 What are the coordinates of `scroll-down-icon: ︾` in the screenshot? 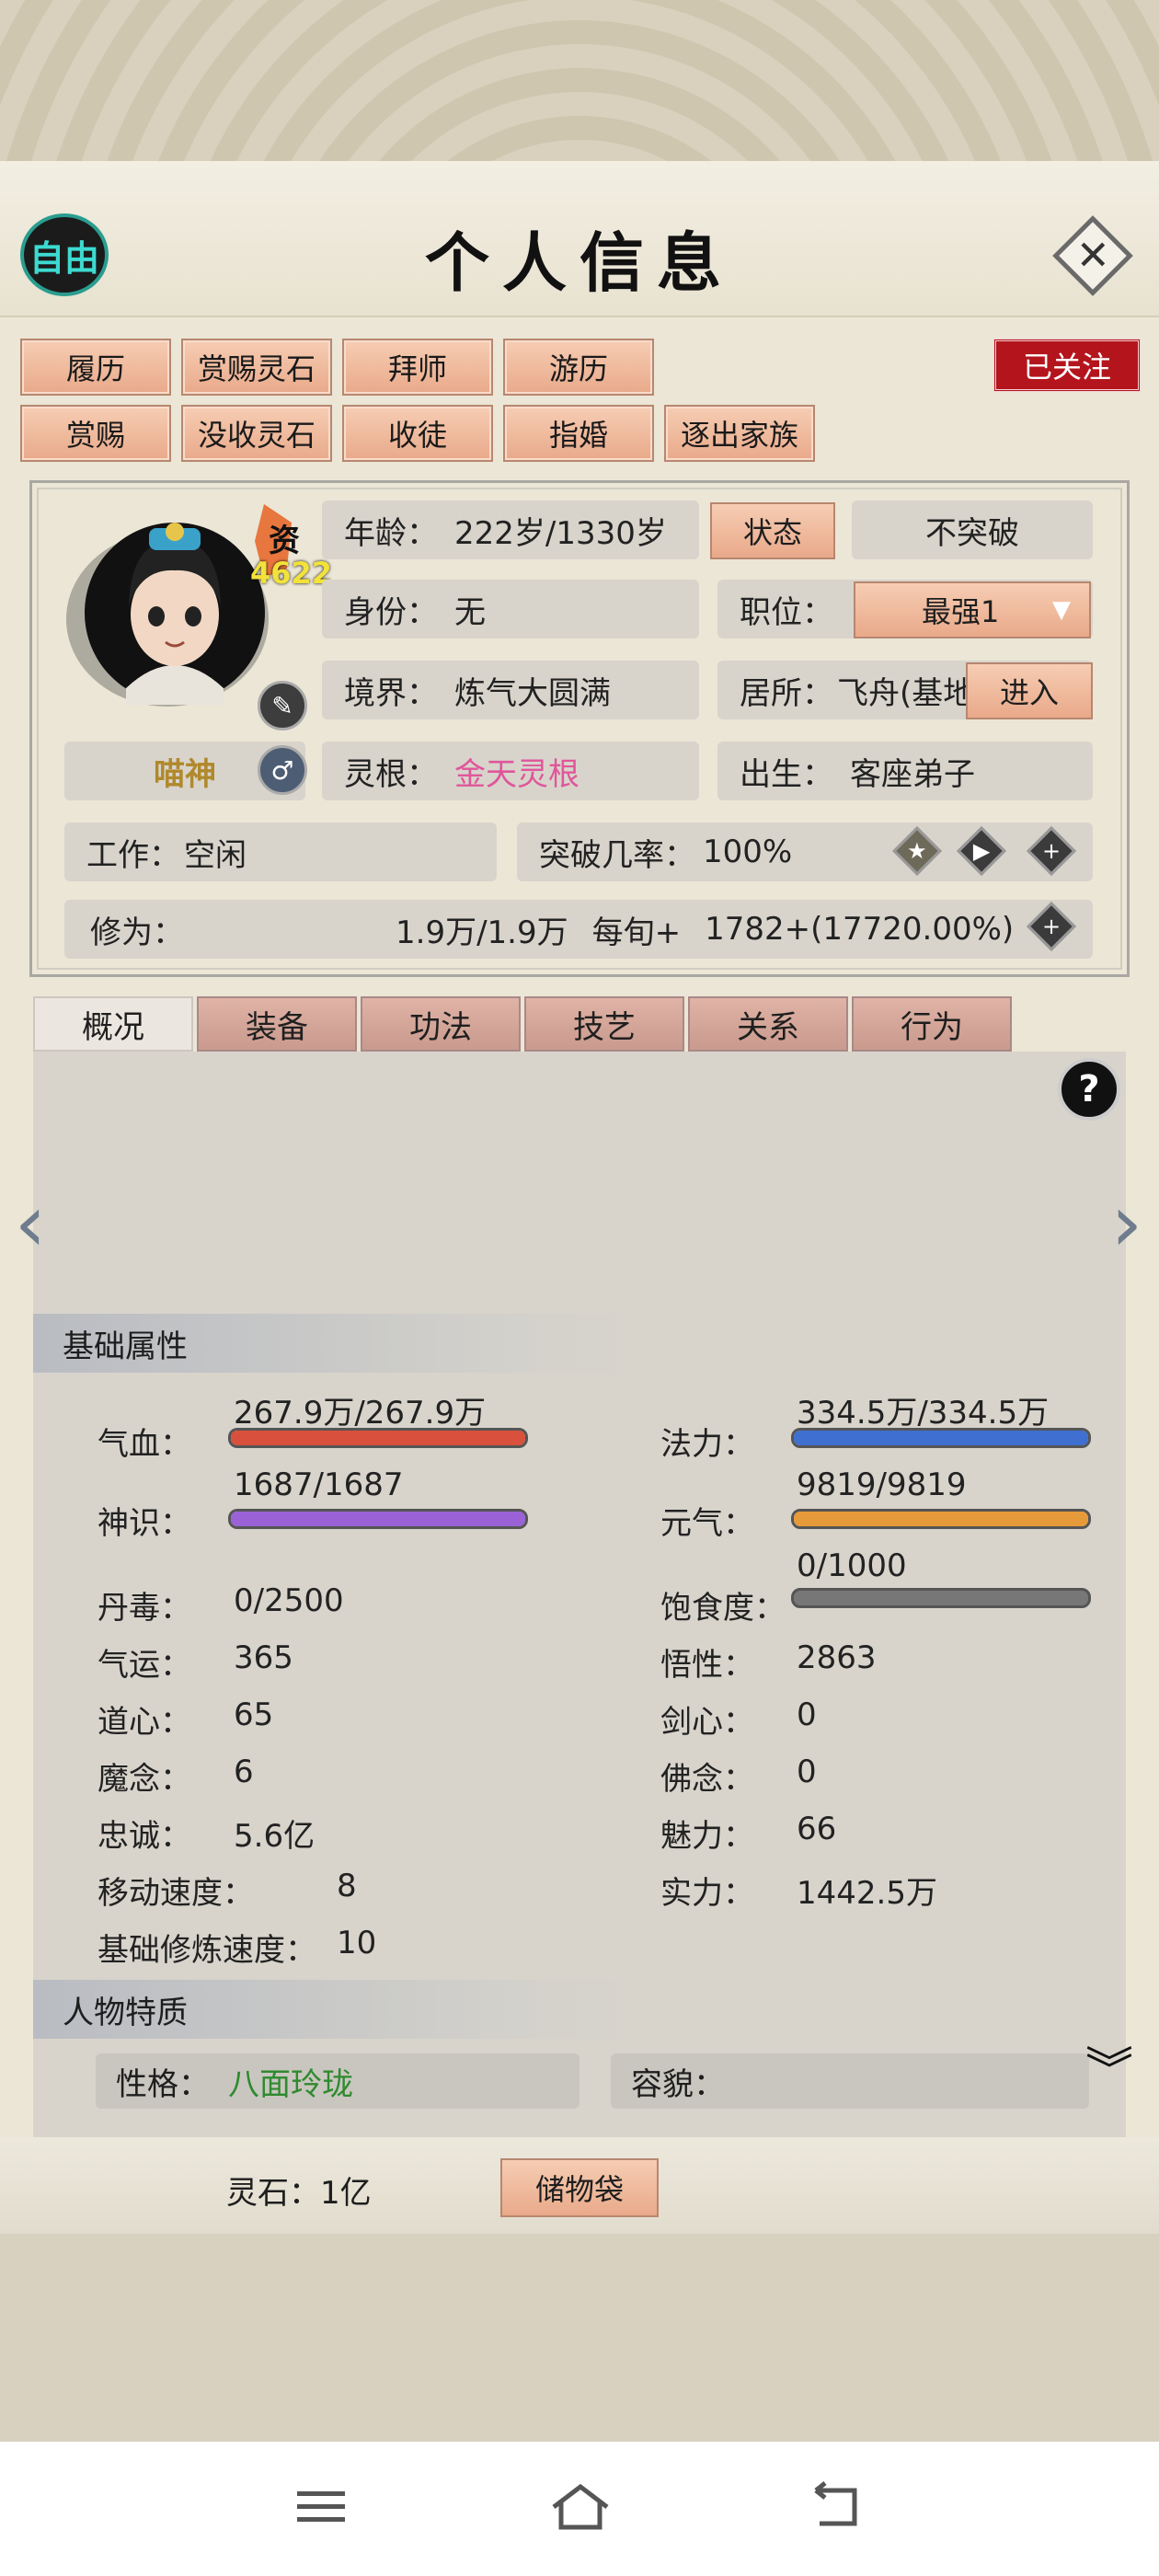 It's located at (1109, 2071).